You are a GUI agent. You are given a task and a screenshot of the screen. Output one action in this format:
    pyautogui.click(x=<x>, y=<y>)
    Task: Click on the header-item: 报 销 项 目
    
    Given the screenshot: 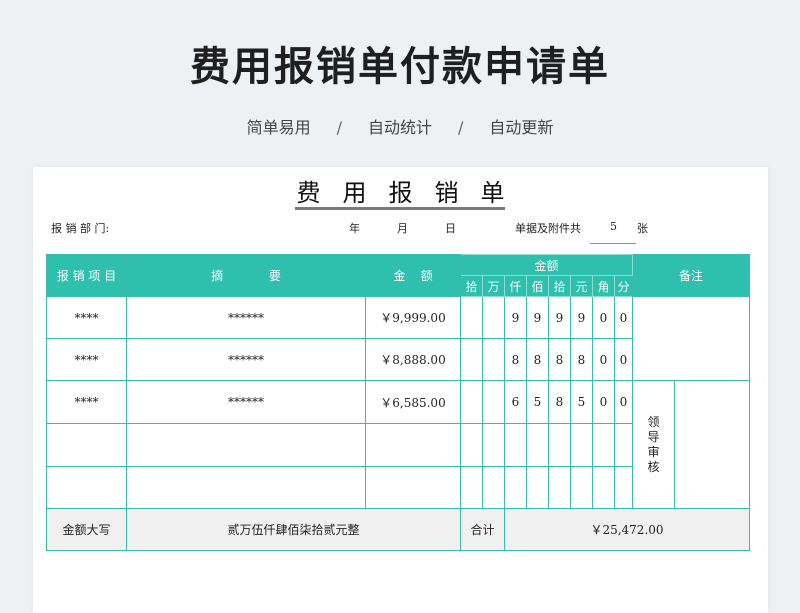 What is the action you would take?
    pyautogui.click(x=86, y=275)
    